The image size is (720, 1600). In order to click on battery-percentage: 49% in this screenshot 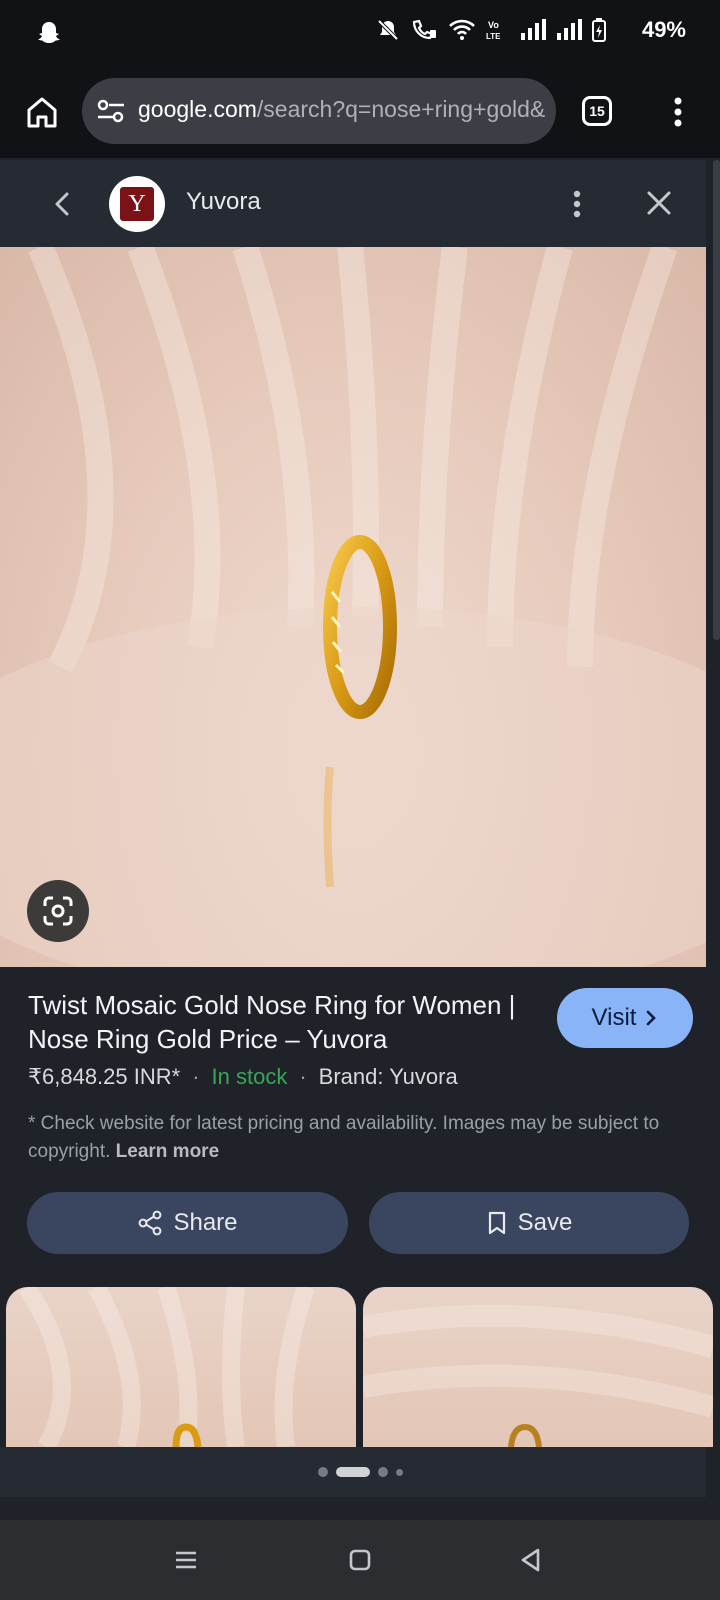, I will do `click(663, 29)`.